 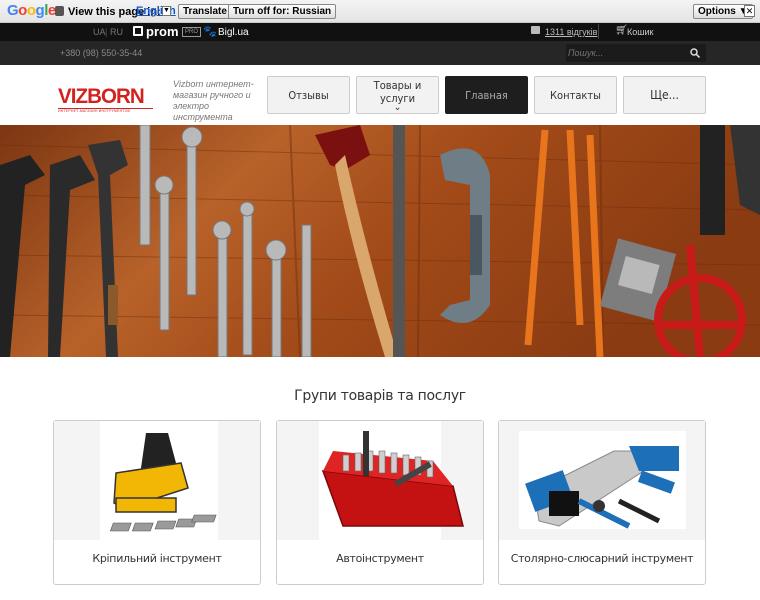 I want to click on section-title: Групи товарів та послуг, so click(x=380, y=396).